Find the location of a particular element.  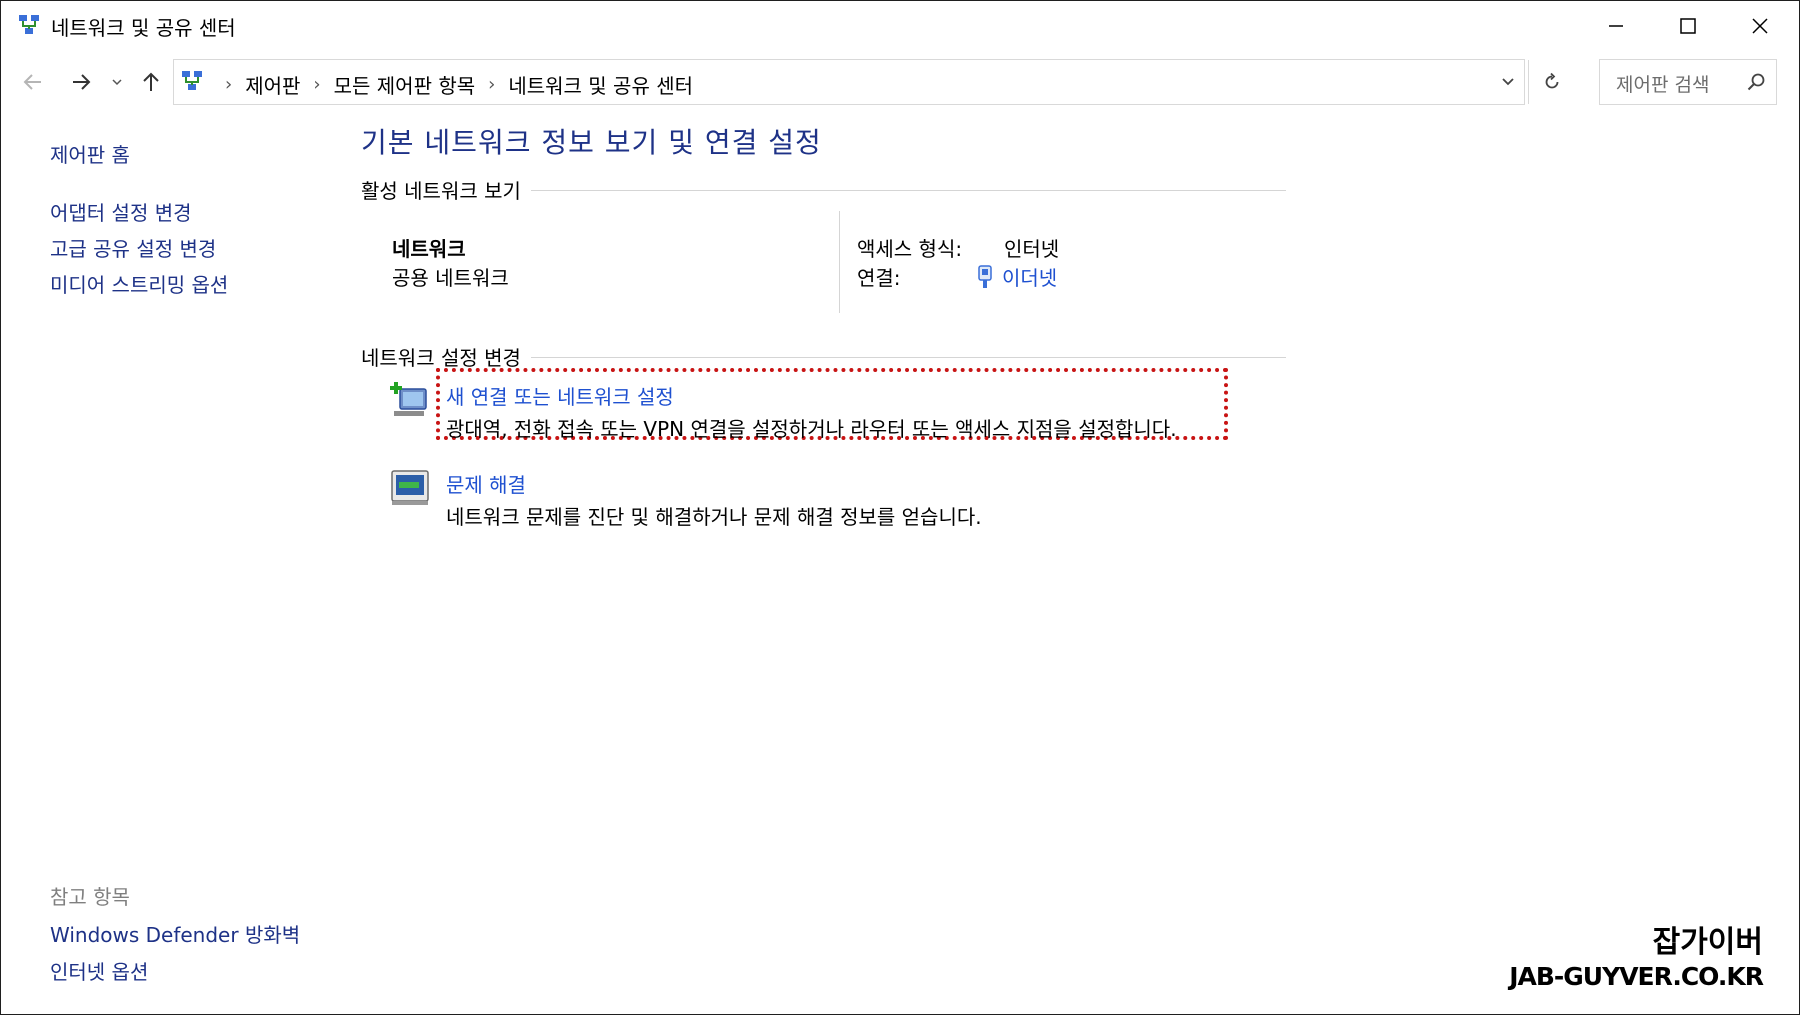

search-input: 제어판 검색 is located at coordinates (1688, 82).